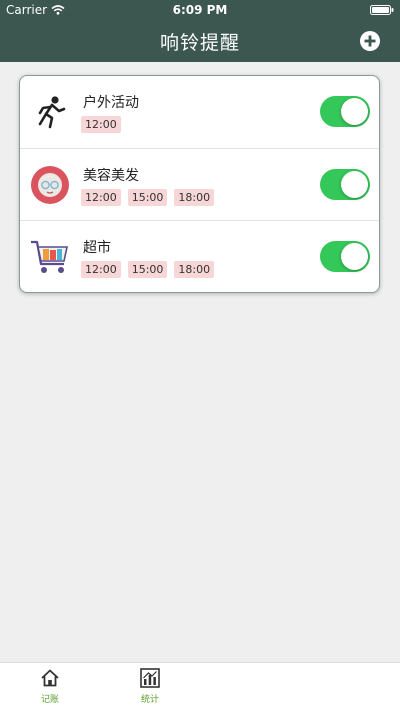 This screenshot has height=712, width=400. Describe the element at coordinates (111, 176) in the screenshot. I see `reminder-title: 美容美发` at that location.